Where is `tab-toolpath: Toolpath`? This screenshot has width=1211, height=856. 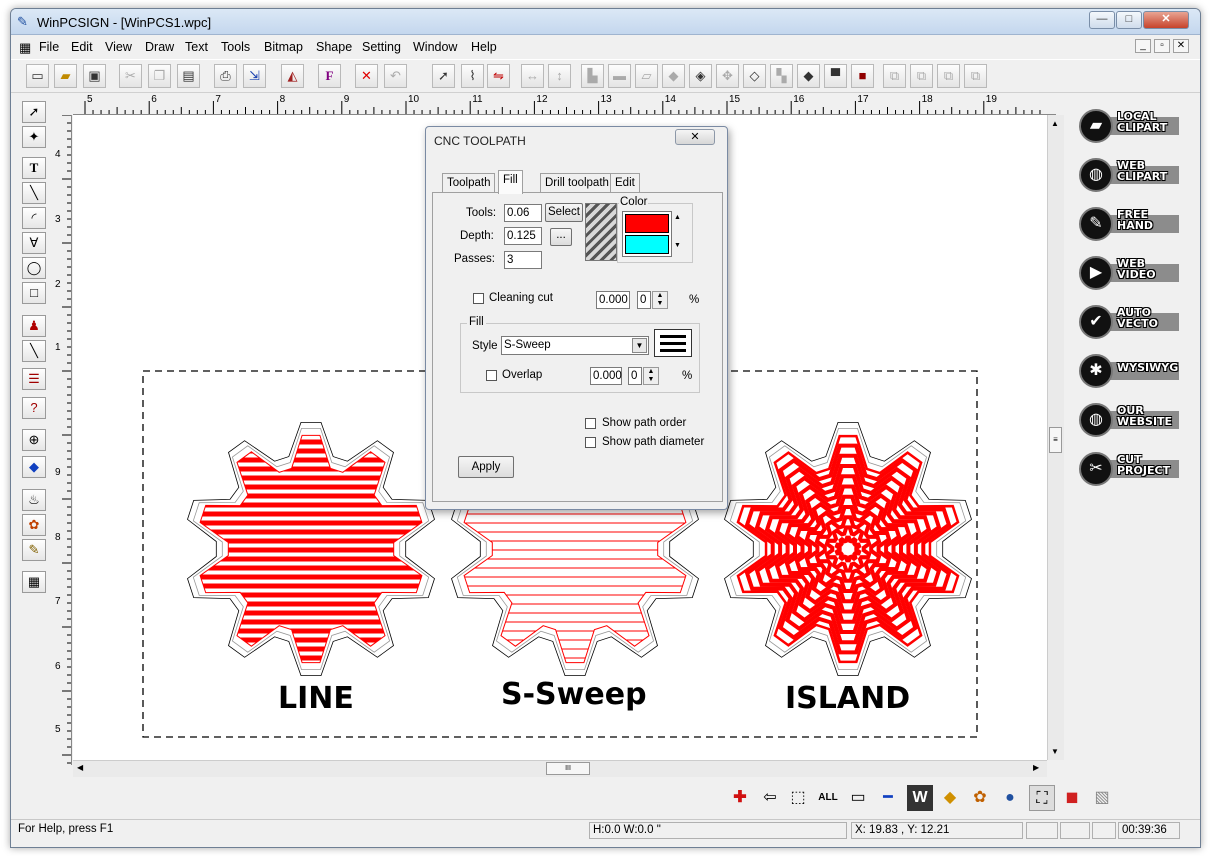
tab-toolpath: Toolpath is located at coordinates (469, 183).